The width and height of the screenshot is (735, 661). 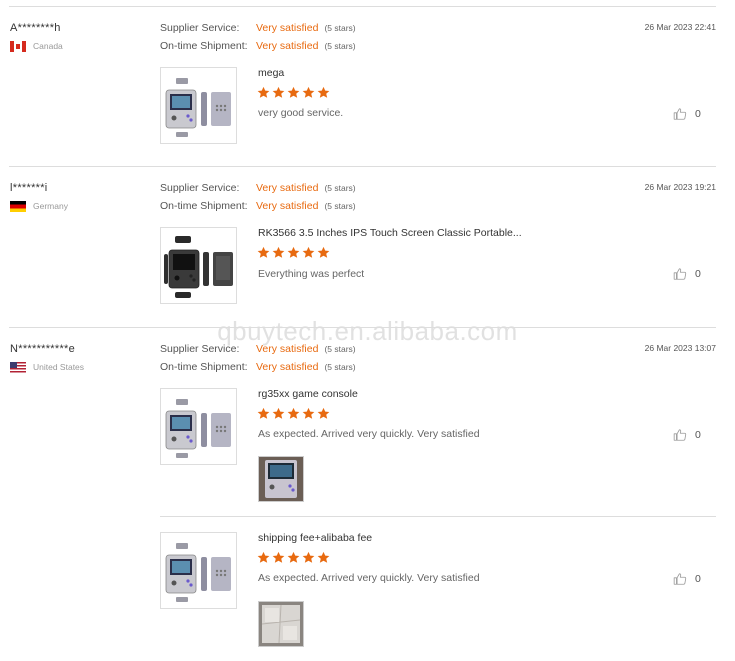 I want to click on reviewer-country: United States, so click(x=47, y=367).